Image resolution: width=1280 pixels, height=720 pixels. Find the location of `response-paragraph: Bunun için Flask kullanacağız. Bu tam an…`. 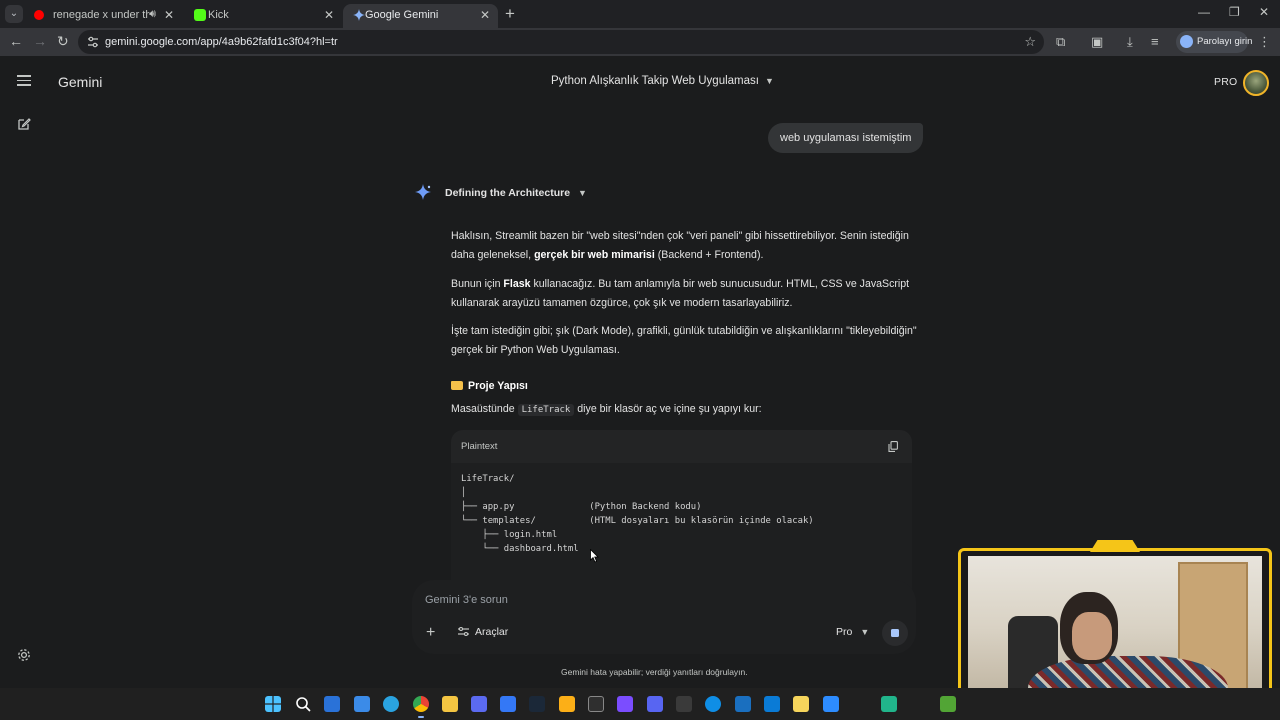

response-paragraph: Bunun için Flask kullanacağız. Bu tam an… is located at coordinates (686, 294).